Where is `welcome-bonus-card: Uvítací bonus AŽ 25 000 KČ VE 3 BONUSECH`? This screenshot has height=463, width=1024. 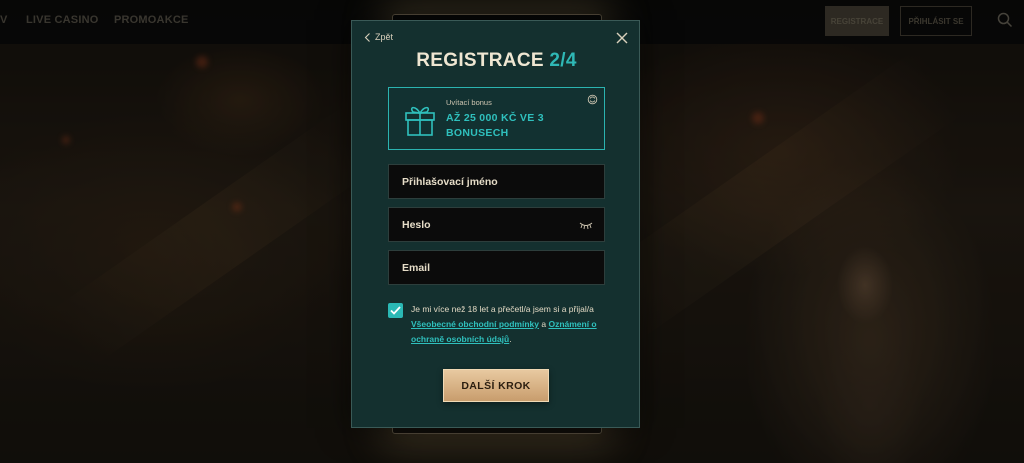 welcome-bonus-card: Uvítací bonus AŽ 25 000 KČ VE 3 BONUSECH is located at coordinates (496, 118).